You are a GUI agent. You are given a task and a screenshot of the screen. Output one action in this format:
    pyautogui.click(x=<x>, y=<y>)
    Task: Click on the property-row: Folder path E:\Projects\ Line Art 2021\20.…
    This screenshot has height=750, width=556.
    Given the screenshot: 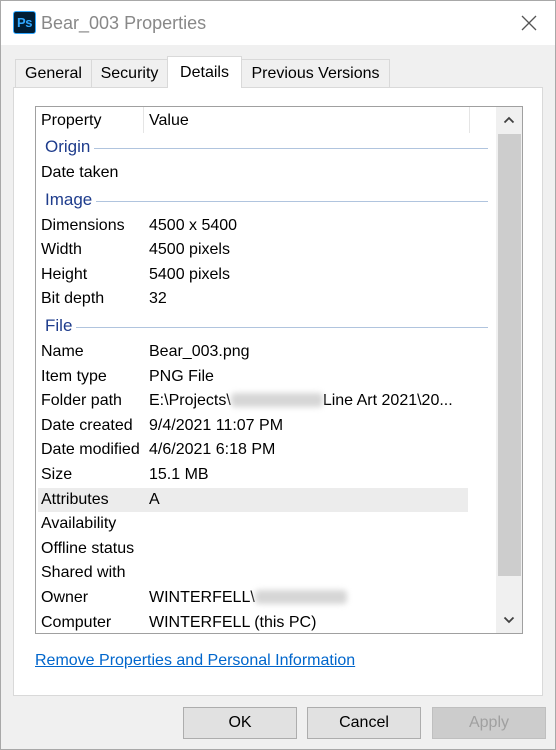 What is the action you would take?
    pyautogui.click(x=266, y=401)
    